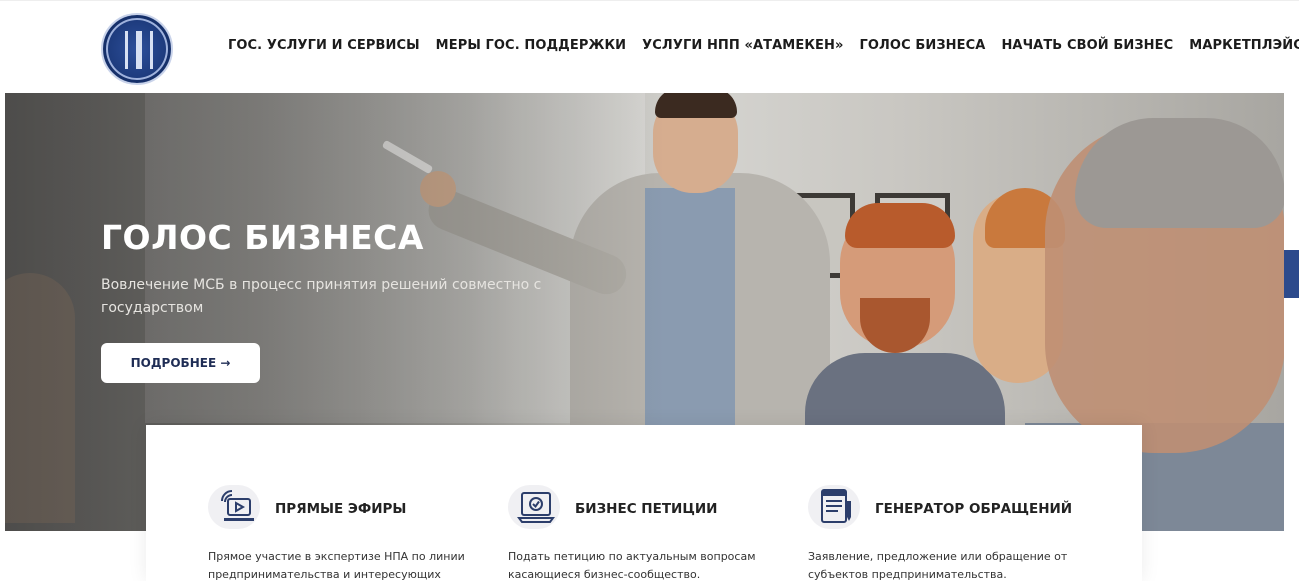 The height and width of the screenshot is (581, 1299). Describe the element at coordinates (531, 45) in the screenshot. I see `nav-item-gov-support: МЕРЫ ГОС. ПОДДЕРЖКИ` at that location.